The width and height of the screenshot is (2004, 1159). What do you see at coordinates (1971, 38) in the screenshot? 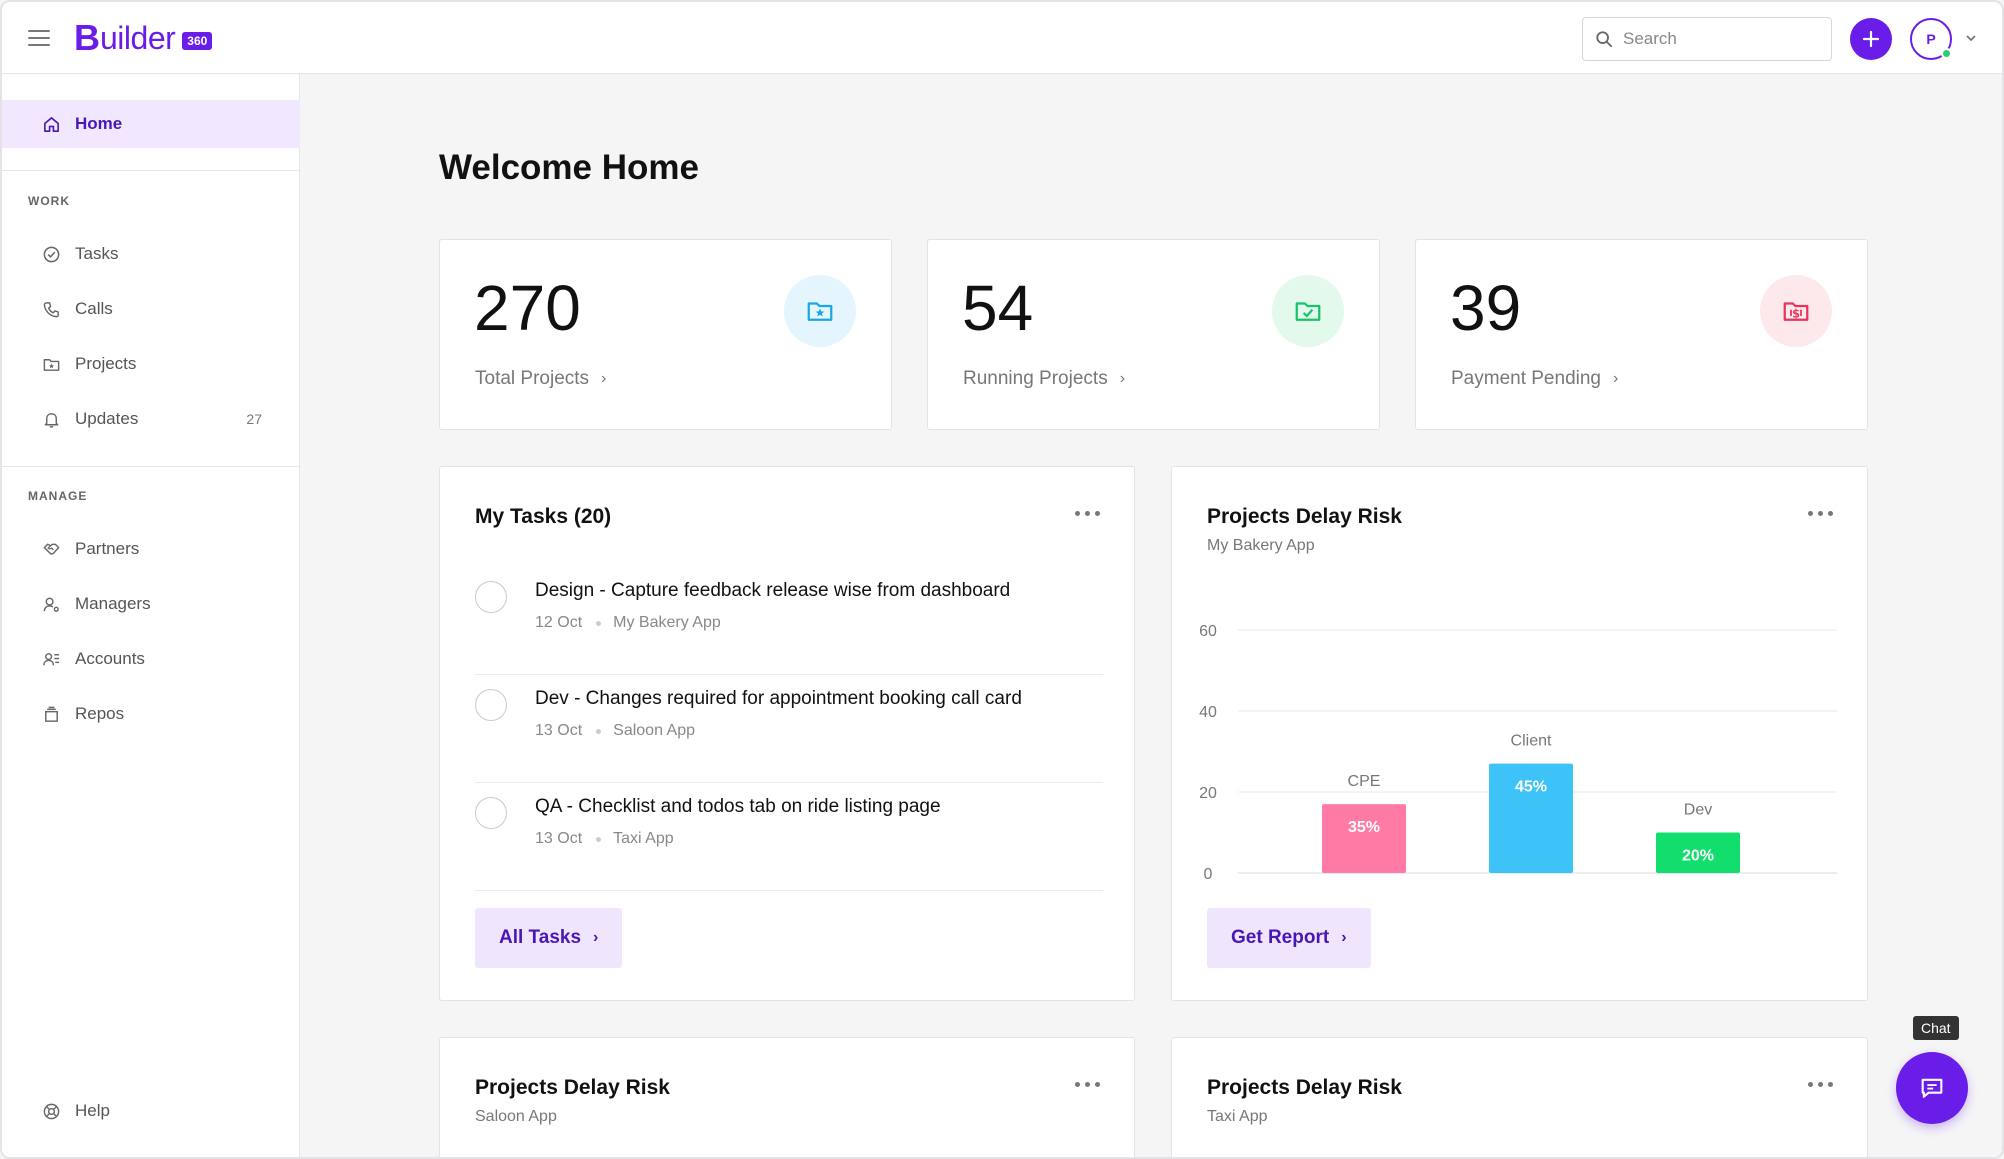
I see `chevron-down-icon` at bounding box center [1971, 38].